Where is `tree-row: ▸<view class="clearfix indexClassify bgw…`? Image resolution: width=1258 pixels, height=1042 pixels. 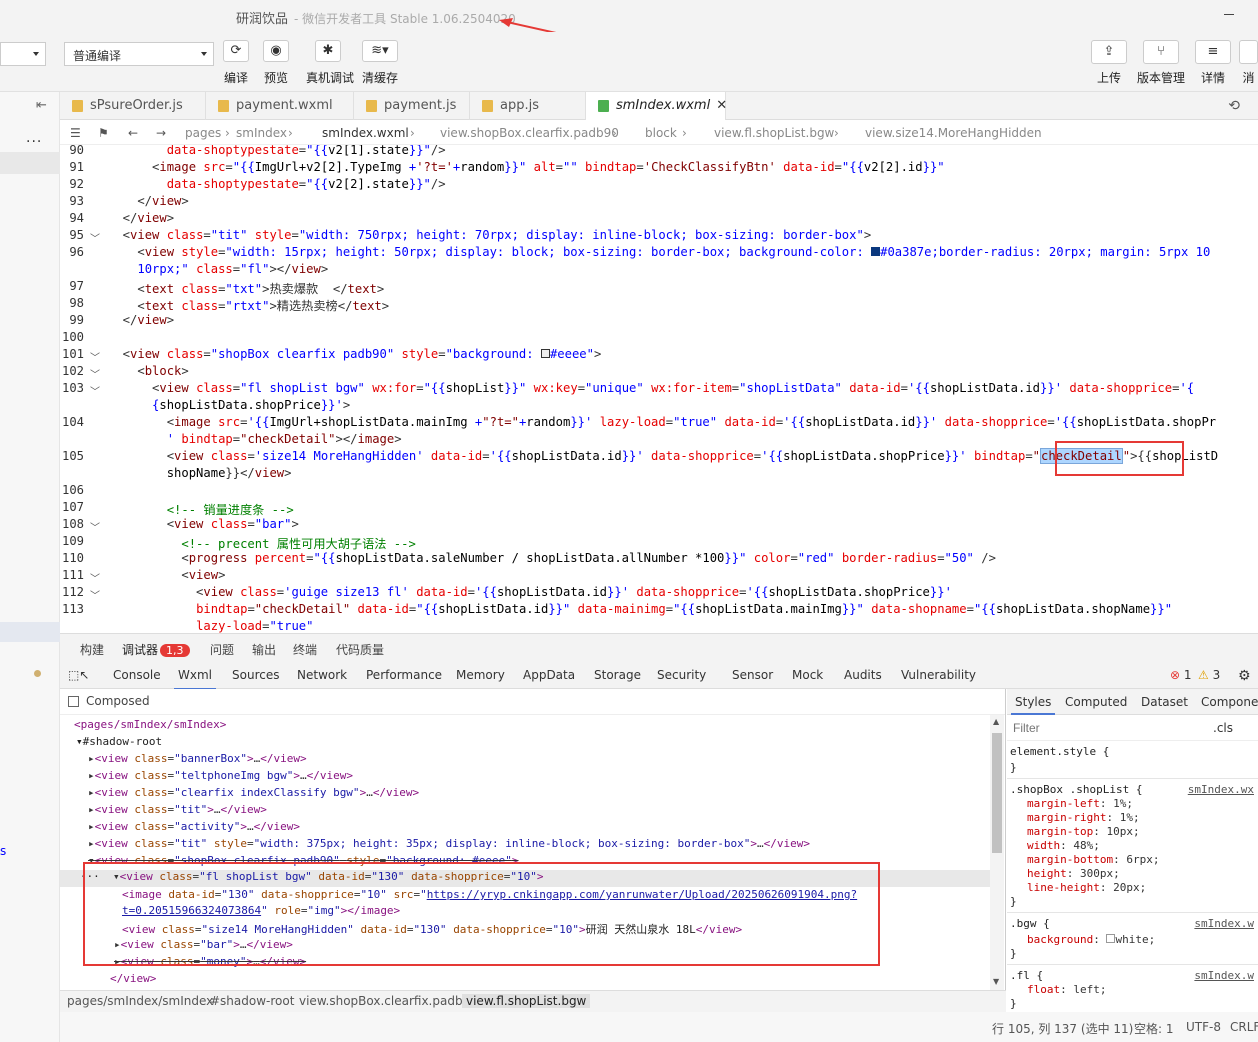
tree-row: ▸<view class="clearfix indexClassify bgw… is located at coordinates (253, 792).